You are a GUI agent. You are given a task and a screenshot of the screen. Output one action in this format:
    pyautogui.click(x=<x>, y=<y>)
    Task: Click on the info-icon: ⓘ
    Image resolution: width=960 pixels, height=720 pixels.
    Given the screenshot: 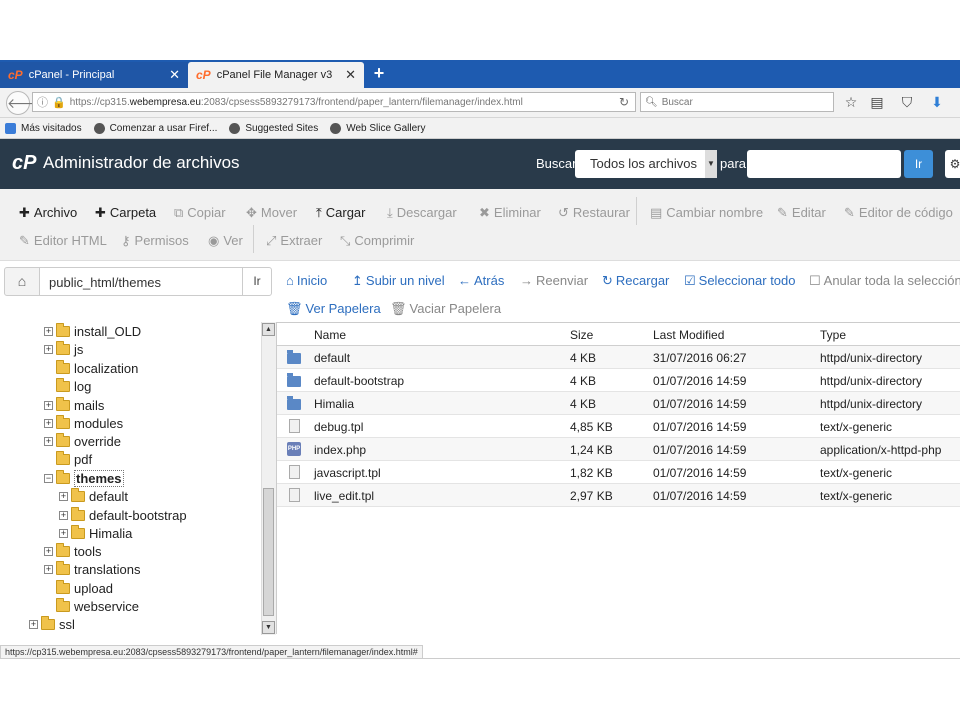 What is the action you would take?
    pyautogui.click(x=42, y=102)
    